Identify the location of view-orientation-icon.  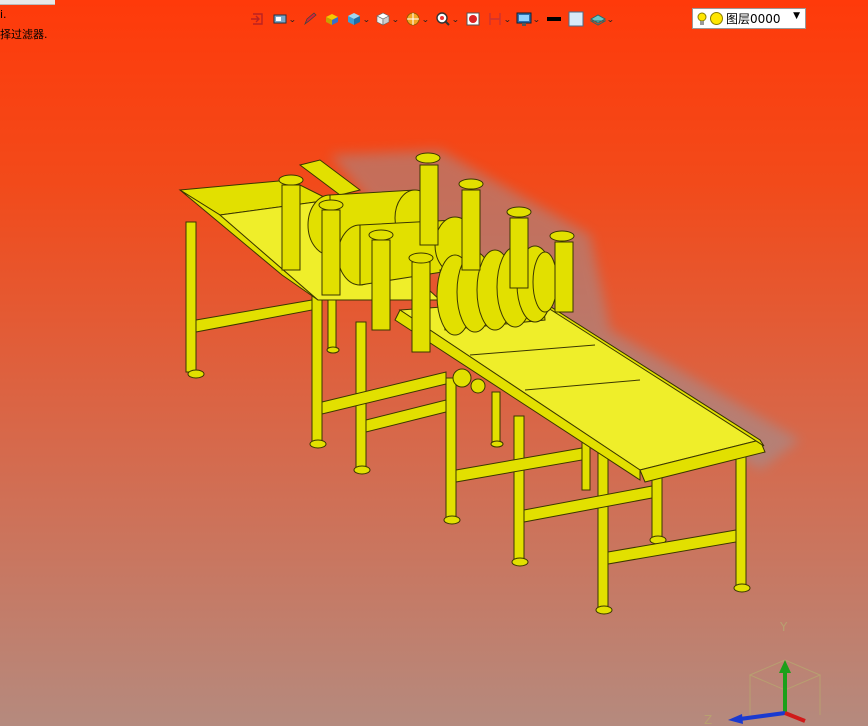
(257, 19).